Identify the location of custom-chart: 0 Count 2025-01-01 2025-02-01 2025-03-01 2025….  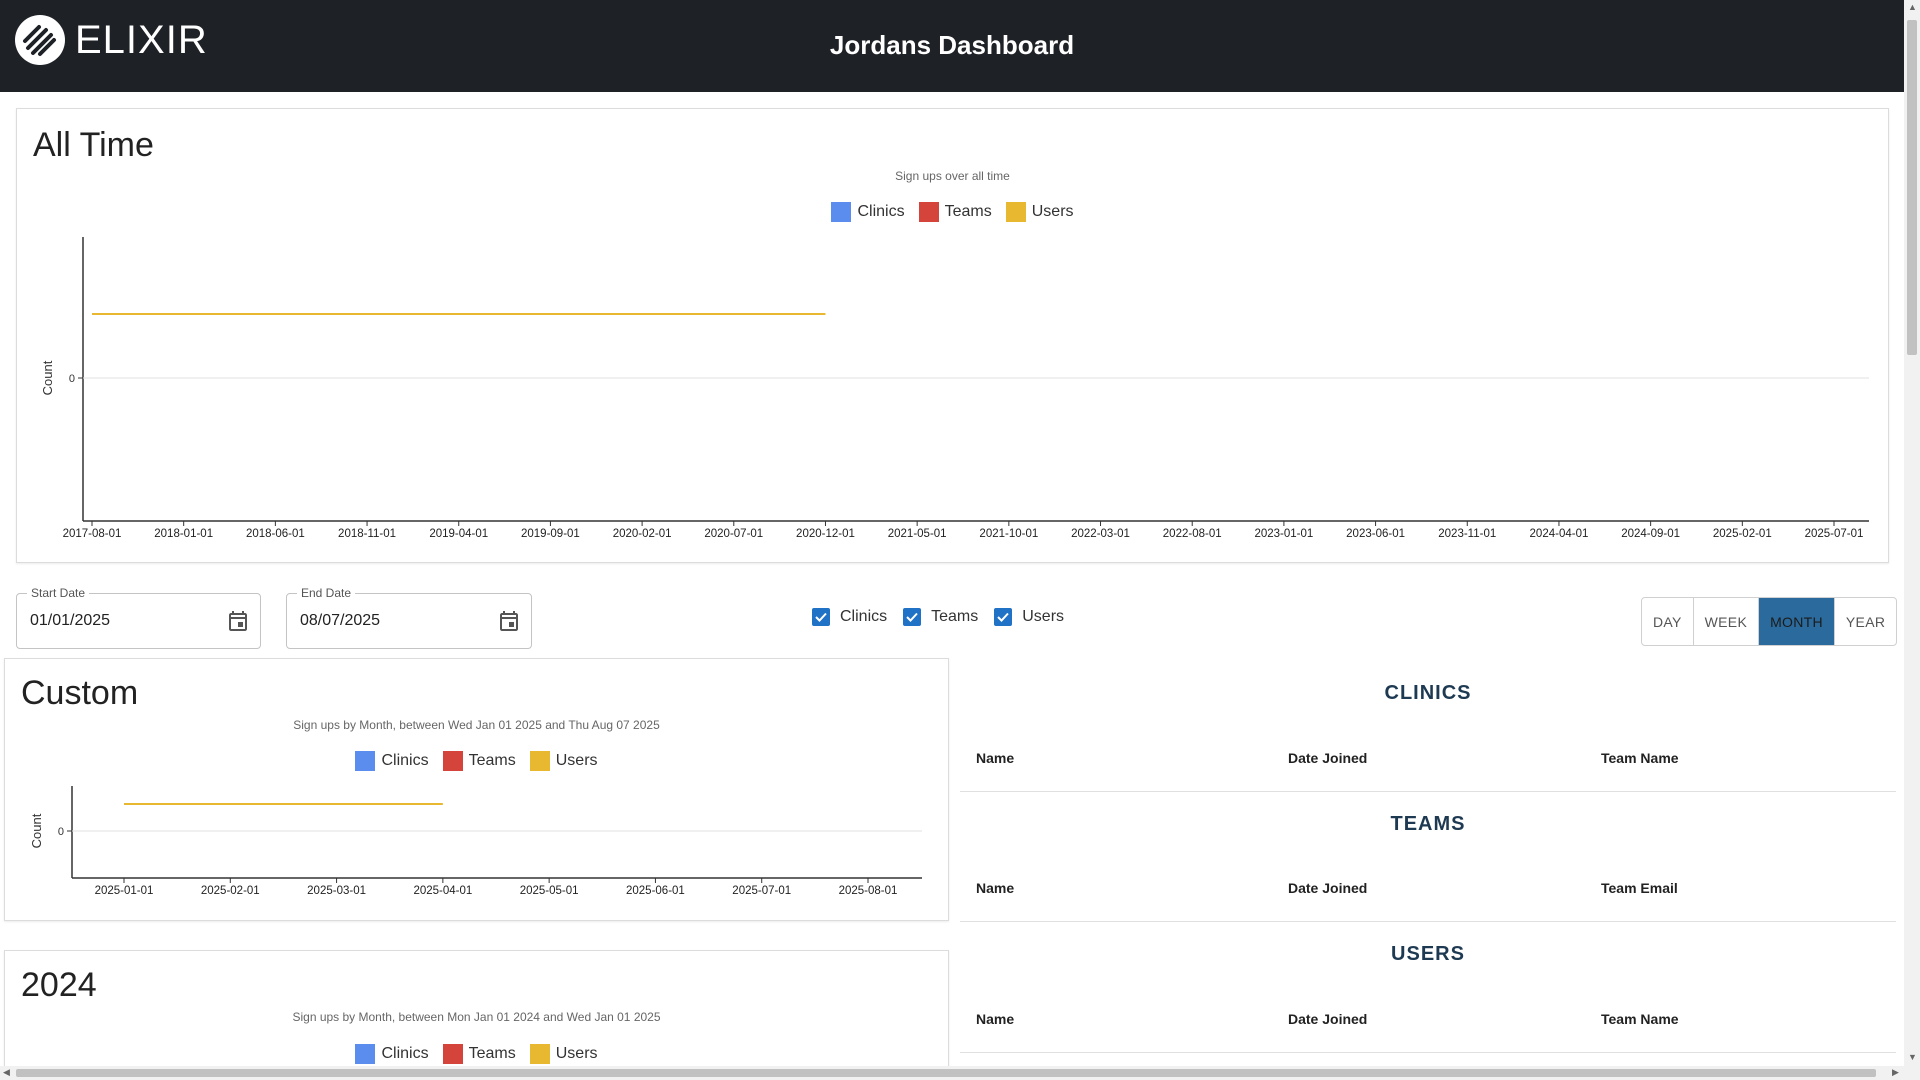
(475, 841).